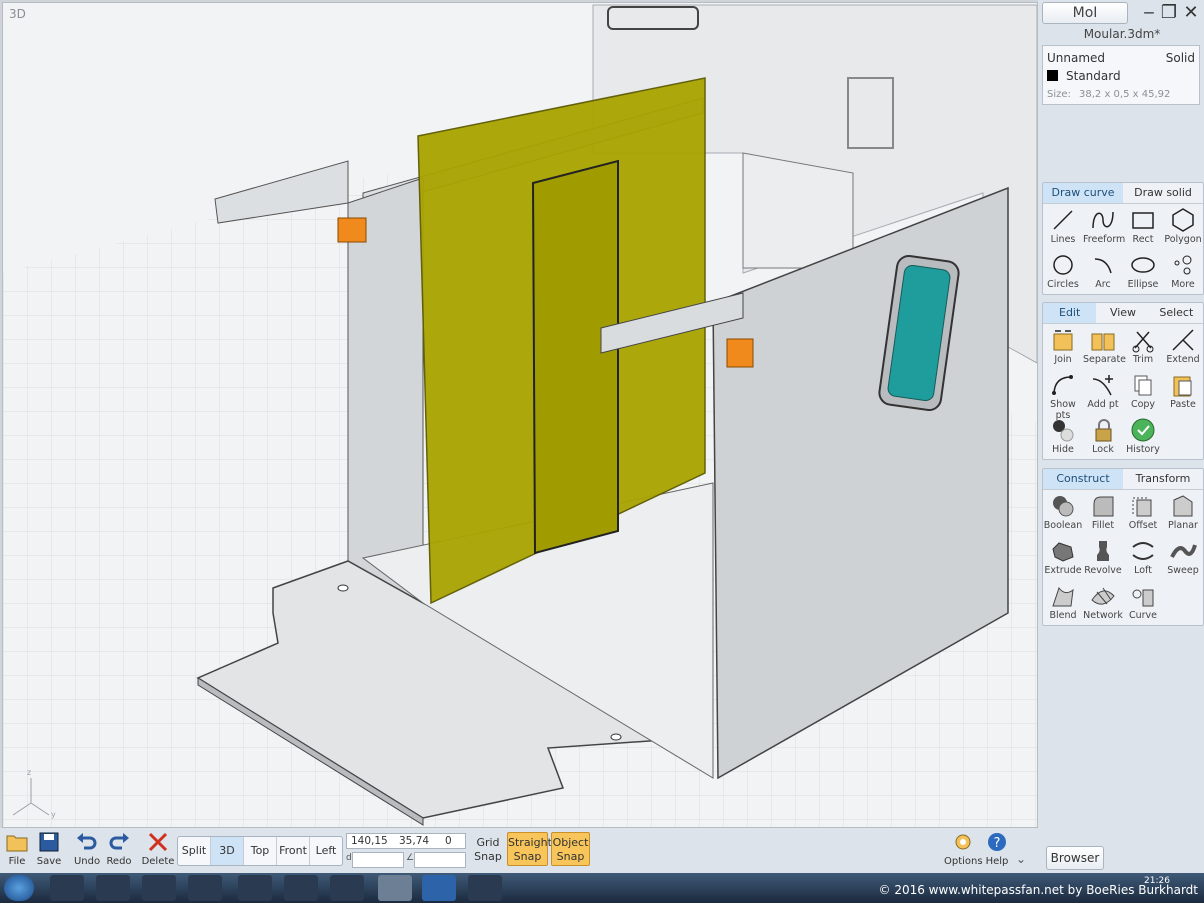 The height and width of the screenshot is (903, 1204). I want to click on planar-button: Planar, so click(1183, 512).